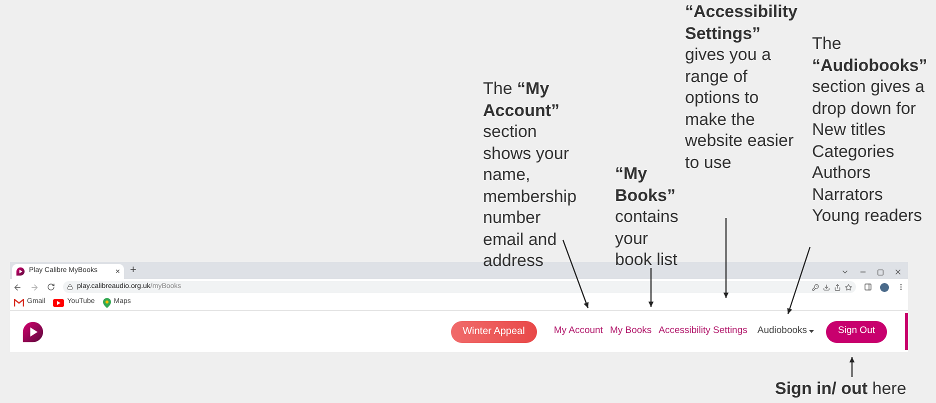 This screenshot has width=936, height=403. I want to click on annotation-text: The “My Account” section shows your name, membership number email and address, so click(530, 175).